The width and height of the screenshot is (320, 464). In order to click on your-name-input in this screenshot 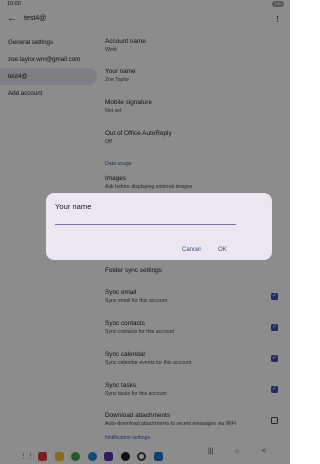, I will do `click(145, 220)`.